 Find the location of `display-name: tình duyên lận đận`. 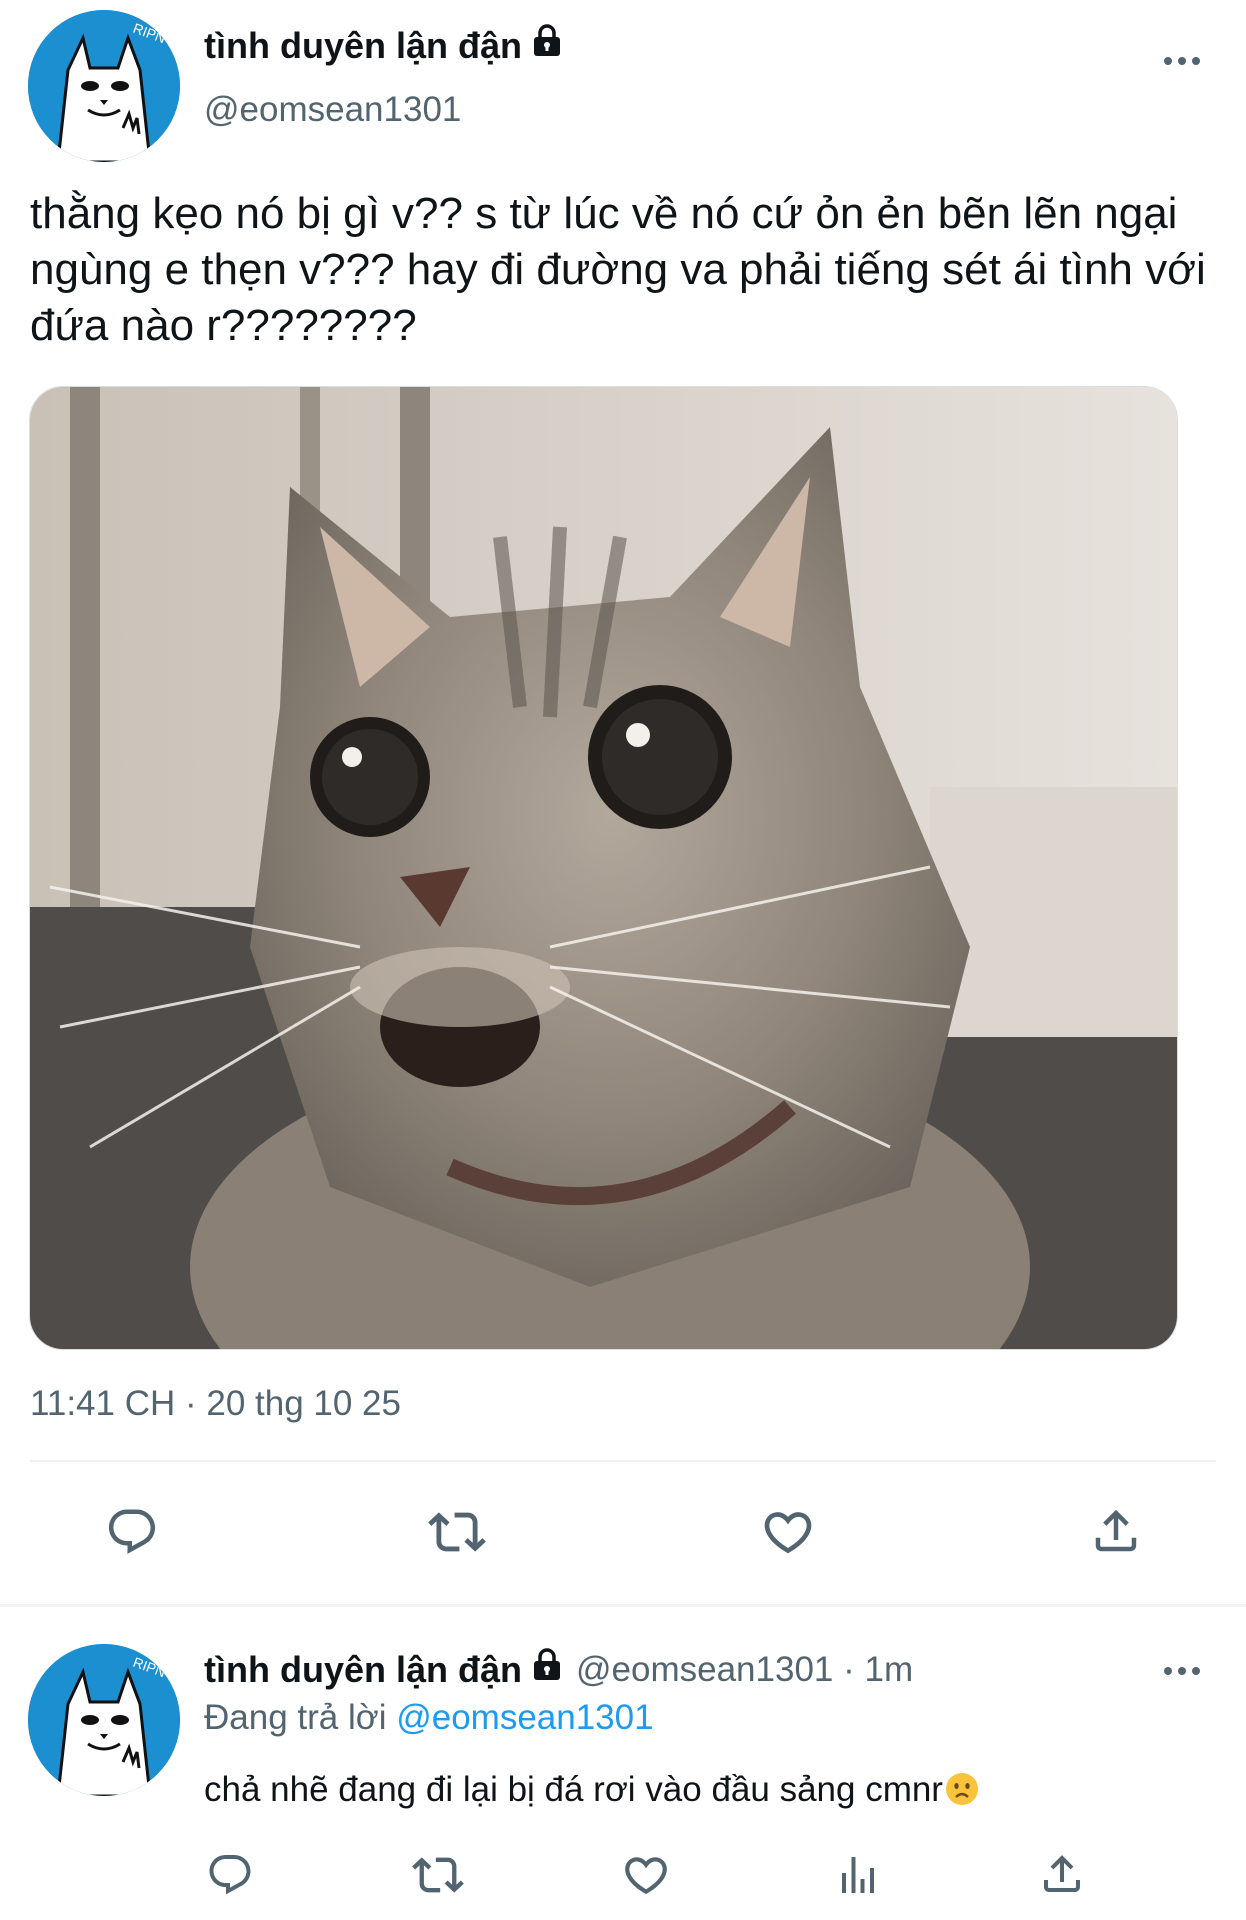

display-name: tình duyên lận đận is located at coordinates (384, 45).